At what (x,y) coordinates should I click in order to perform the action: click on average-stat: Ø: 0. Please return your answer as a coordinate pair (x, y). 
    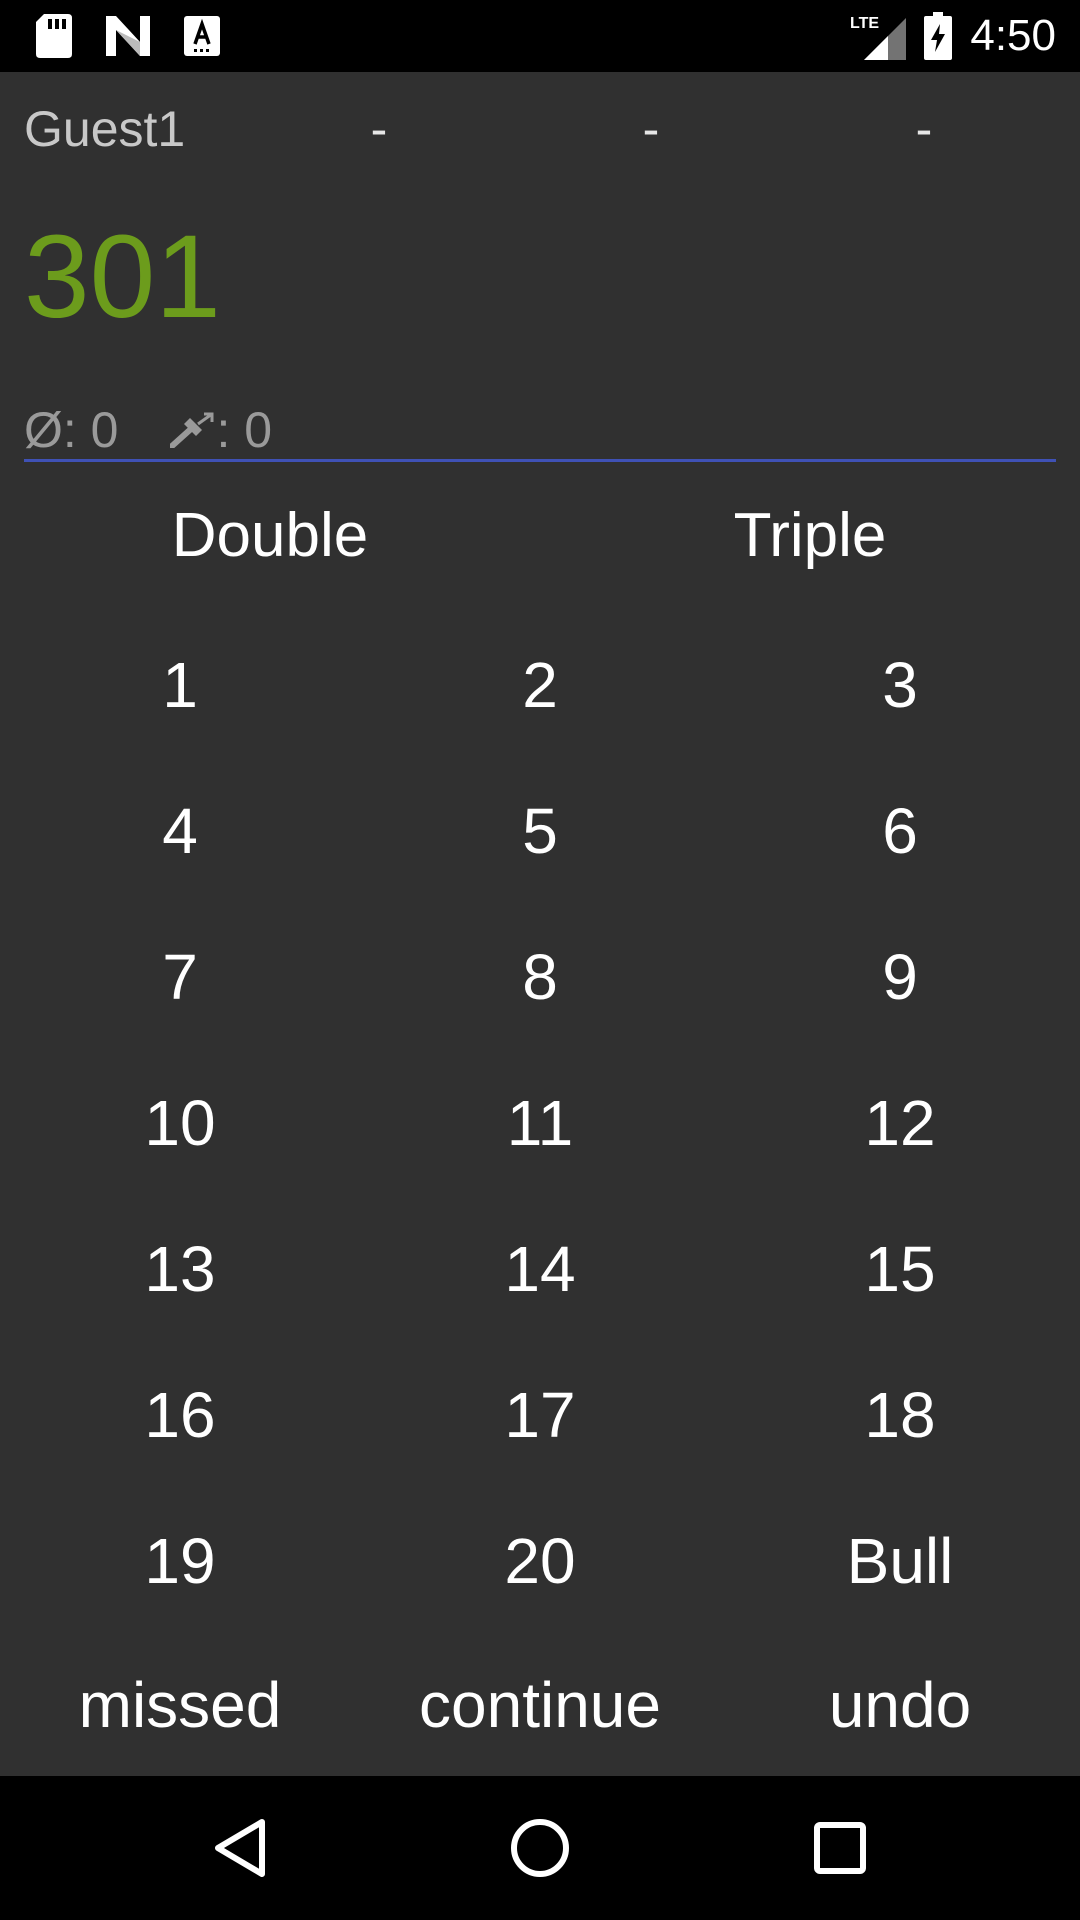
    Looking at the image, I should click on (71, 430).